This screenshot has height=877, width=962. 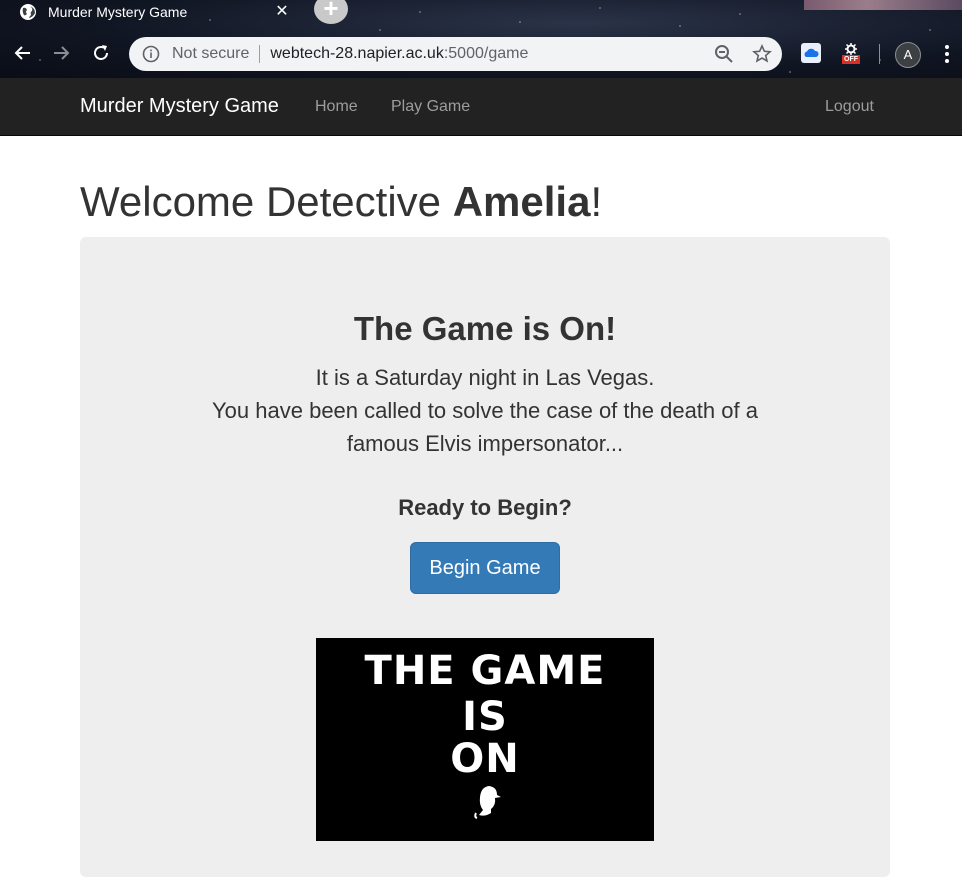 What do you see at coordinates (879, 54) in the screenshot?
I see `toolbar-divider` at bounding box center [879, 54].